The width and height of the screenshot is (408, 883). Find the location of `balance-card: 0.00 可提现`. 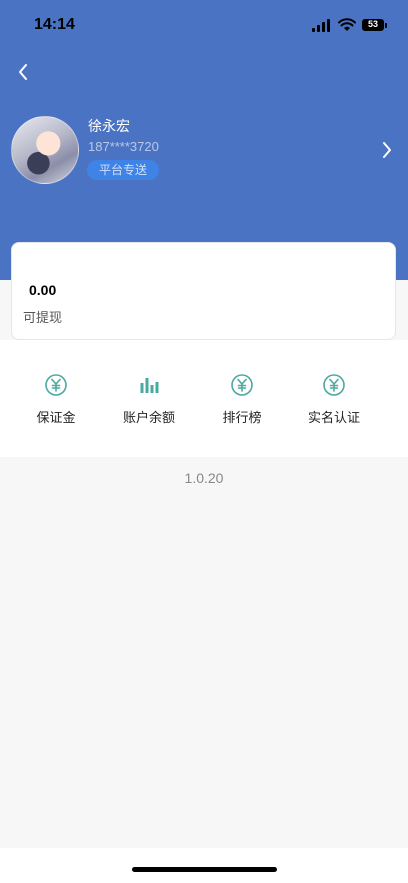

balance-card: 0.00 可提现 is located at coordinates (203, 291).